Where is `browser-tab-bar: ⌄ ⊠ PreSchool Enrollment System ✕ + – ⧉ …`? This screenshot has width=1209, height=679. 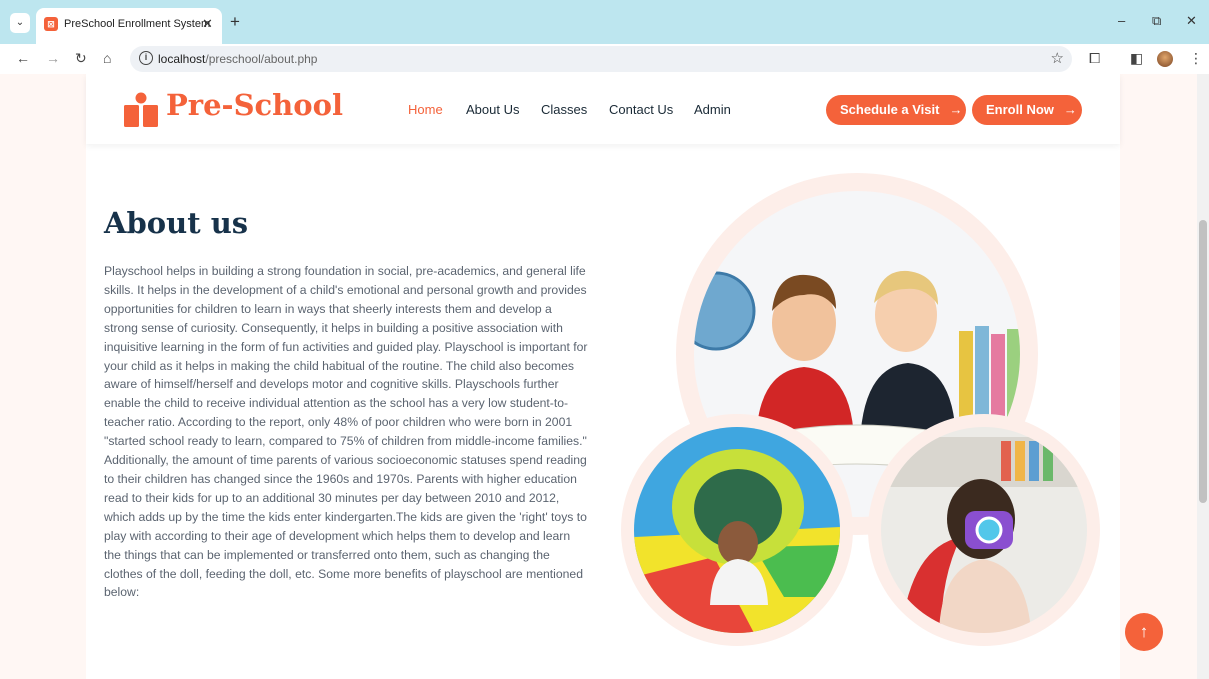 browser-tab-bar: ⌄ ⊠ PreSchool Enrollment System ✕ + – ⧉ … is located at coordinates (604, 22).